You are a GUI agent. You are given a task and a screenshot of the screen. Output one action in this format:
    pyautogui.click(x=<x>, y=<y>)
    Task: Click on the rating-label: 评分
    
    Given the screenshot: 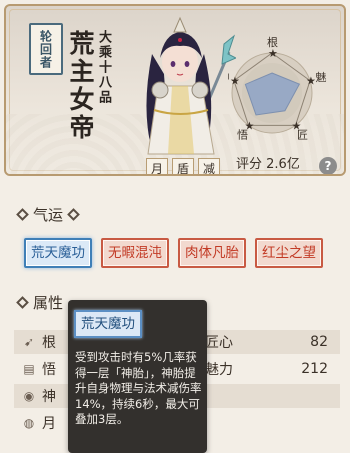 What is the action you would take?
    pyautogui.click(x=249, y=164)
    